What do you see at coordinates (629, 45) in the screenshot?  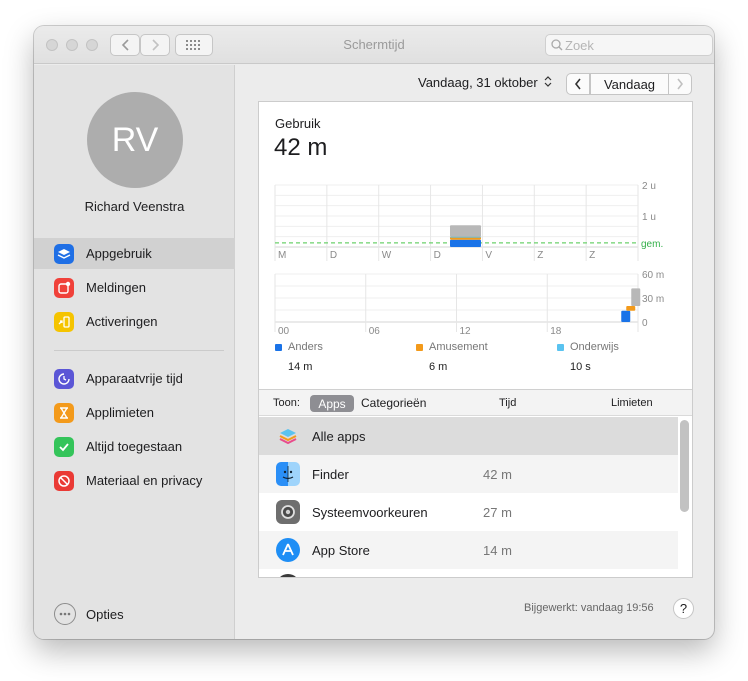 I see `search-input: Zoek` at bounding box center [629, 45].